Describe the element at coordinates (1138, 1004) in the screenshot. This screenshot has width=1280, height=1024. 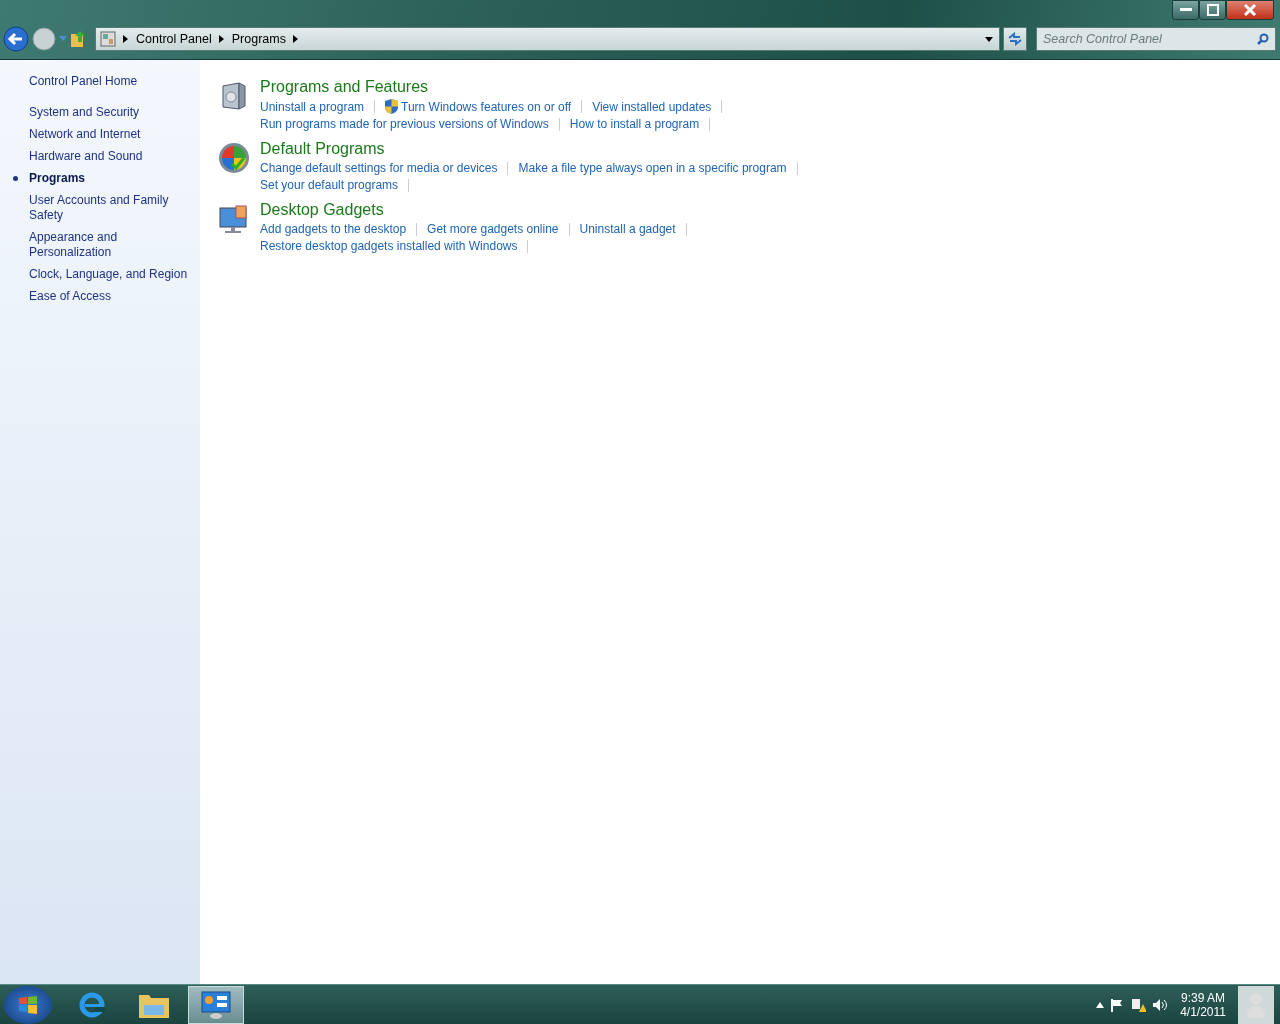
I see `network-warning-icon` at that location.